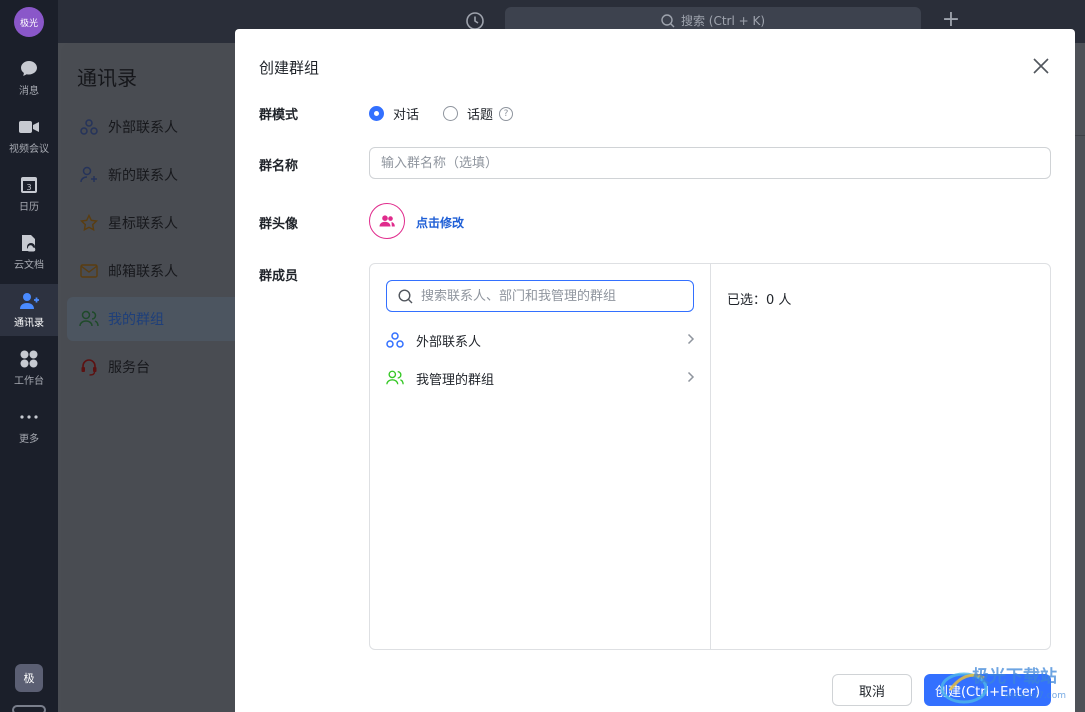 The height and width of the screenshot is (712, 1085). I want to click on rail-item-messages: 消息, so click(29, 78).